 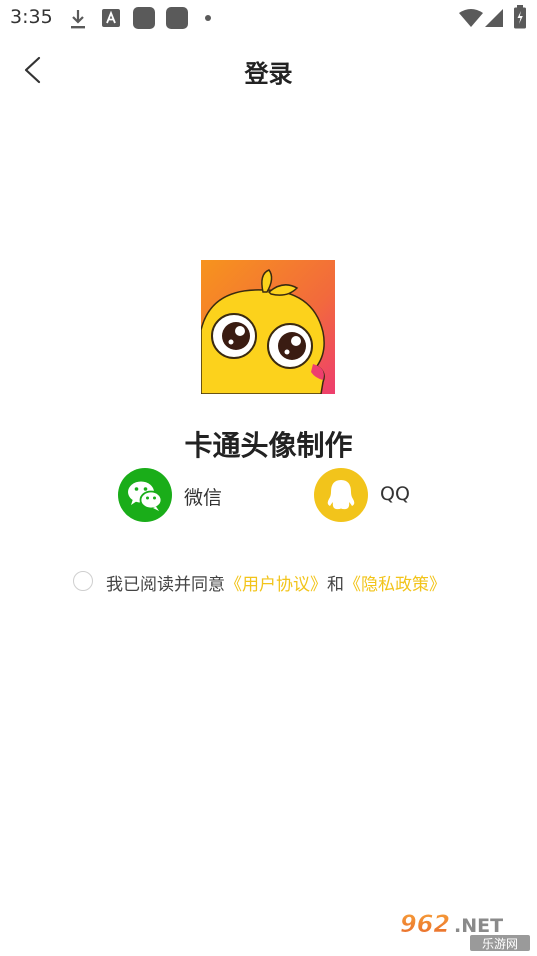 What do you see at coordinates (268, 327) in the screenshot?
I see `cartoon-chick-logo` at bounding box center [268, 327].